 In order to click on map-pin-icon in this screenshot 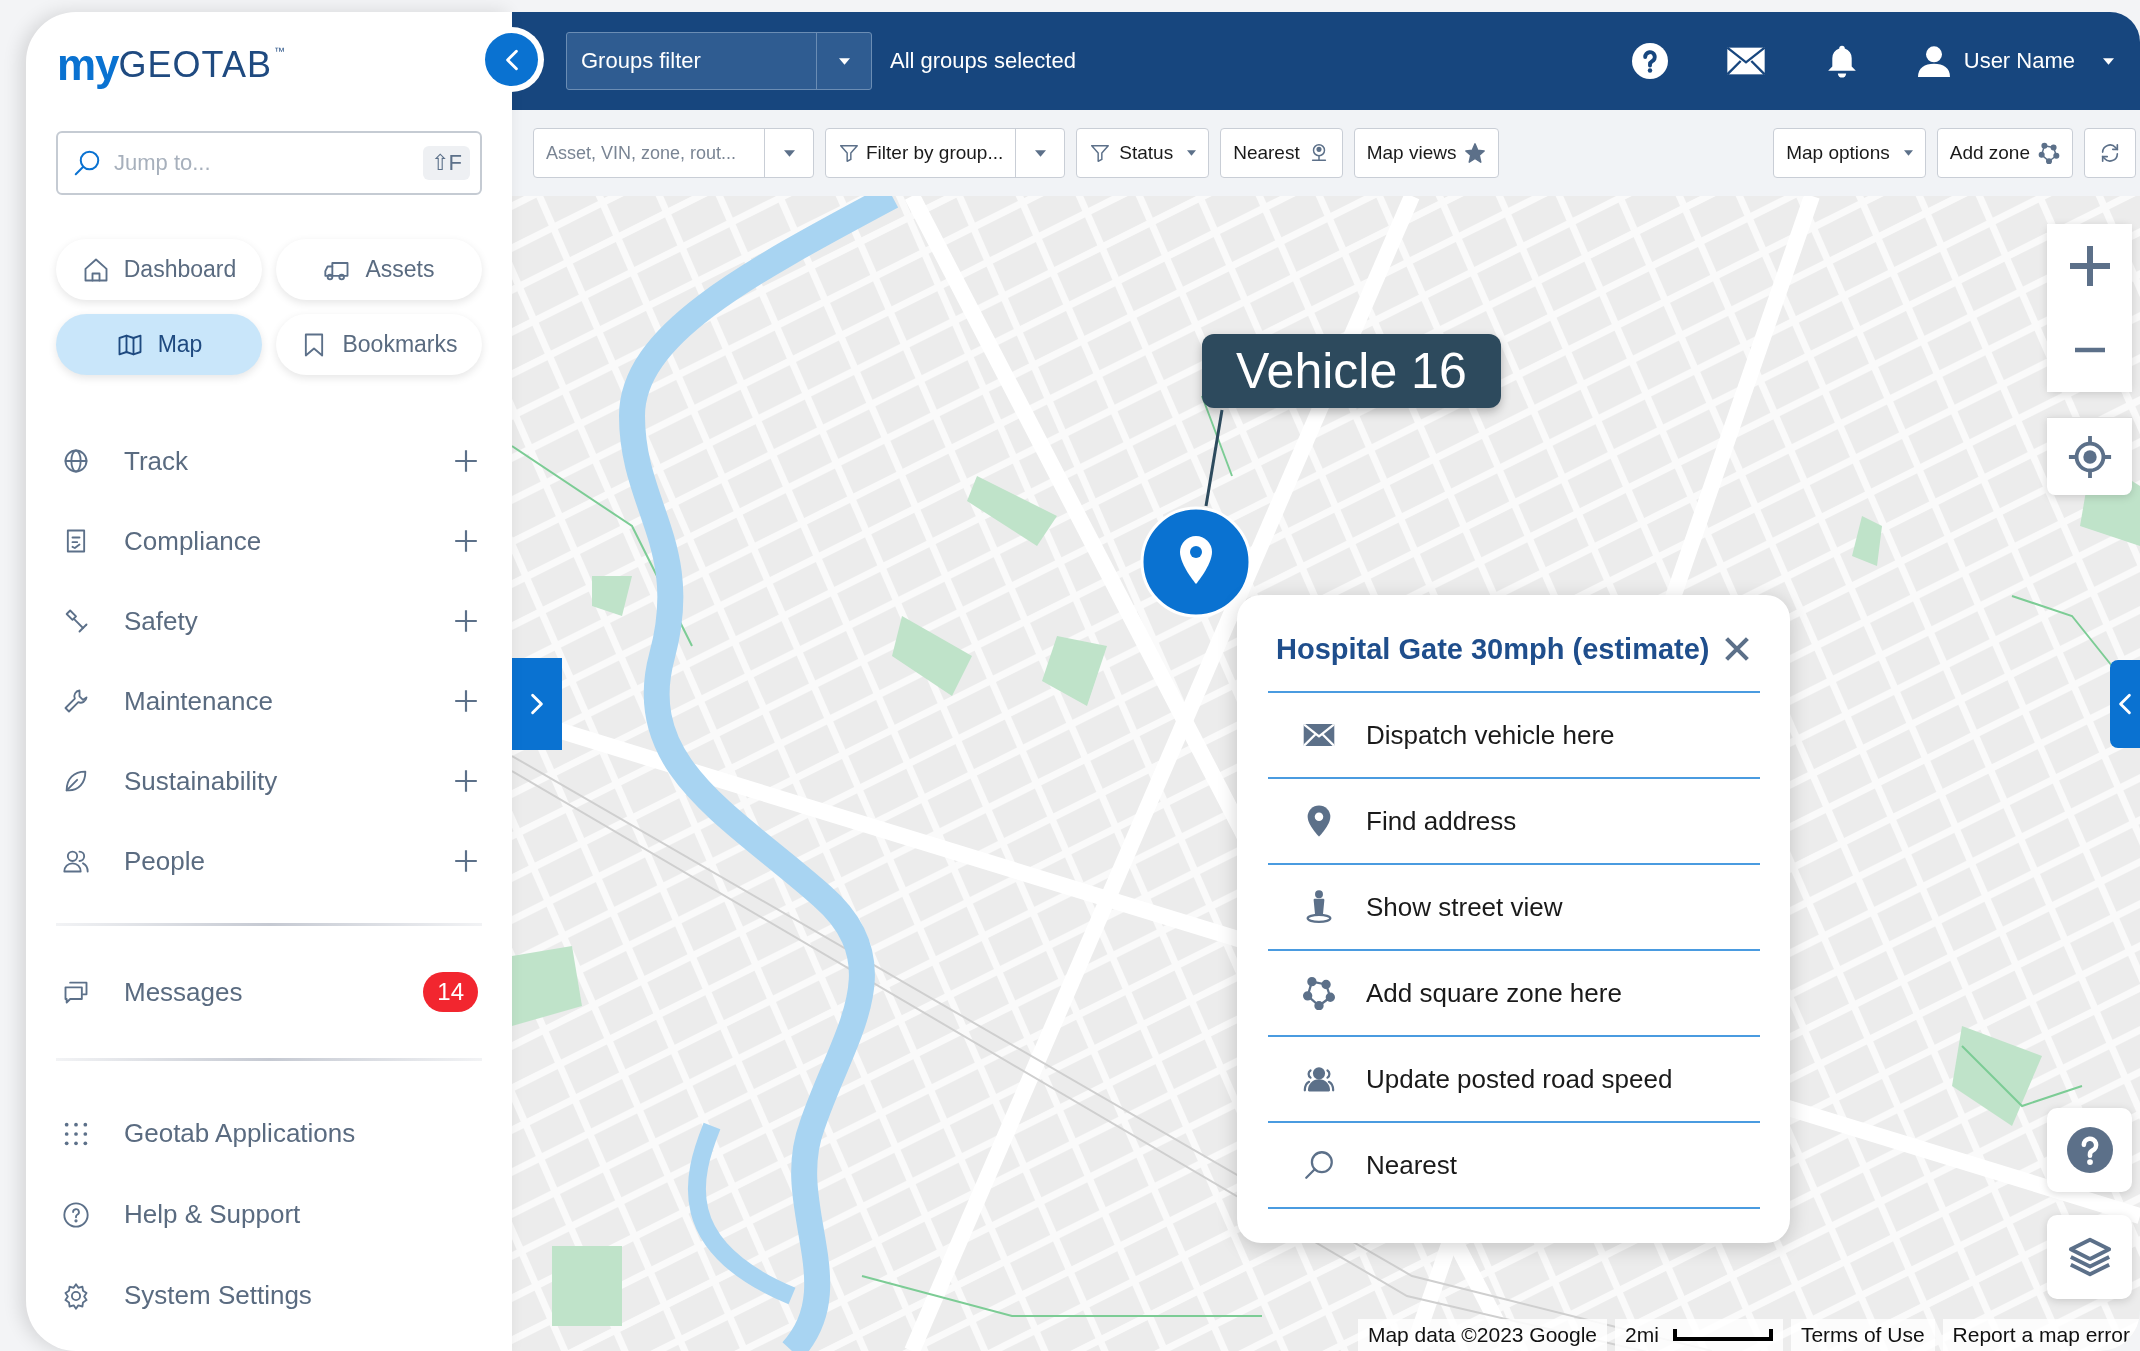, I will do `click(1196, 562)`.